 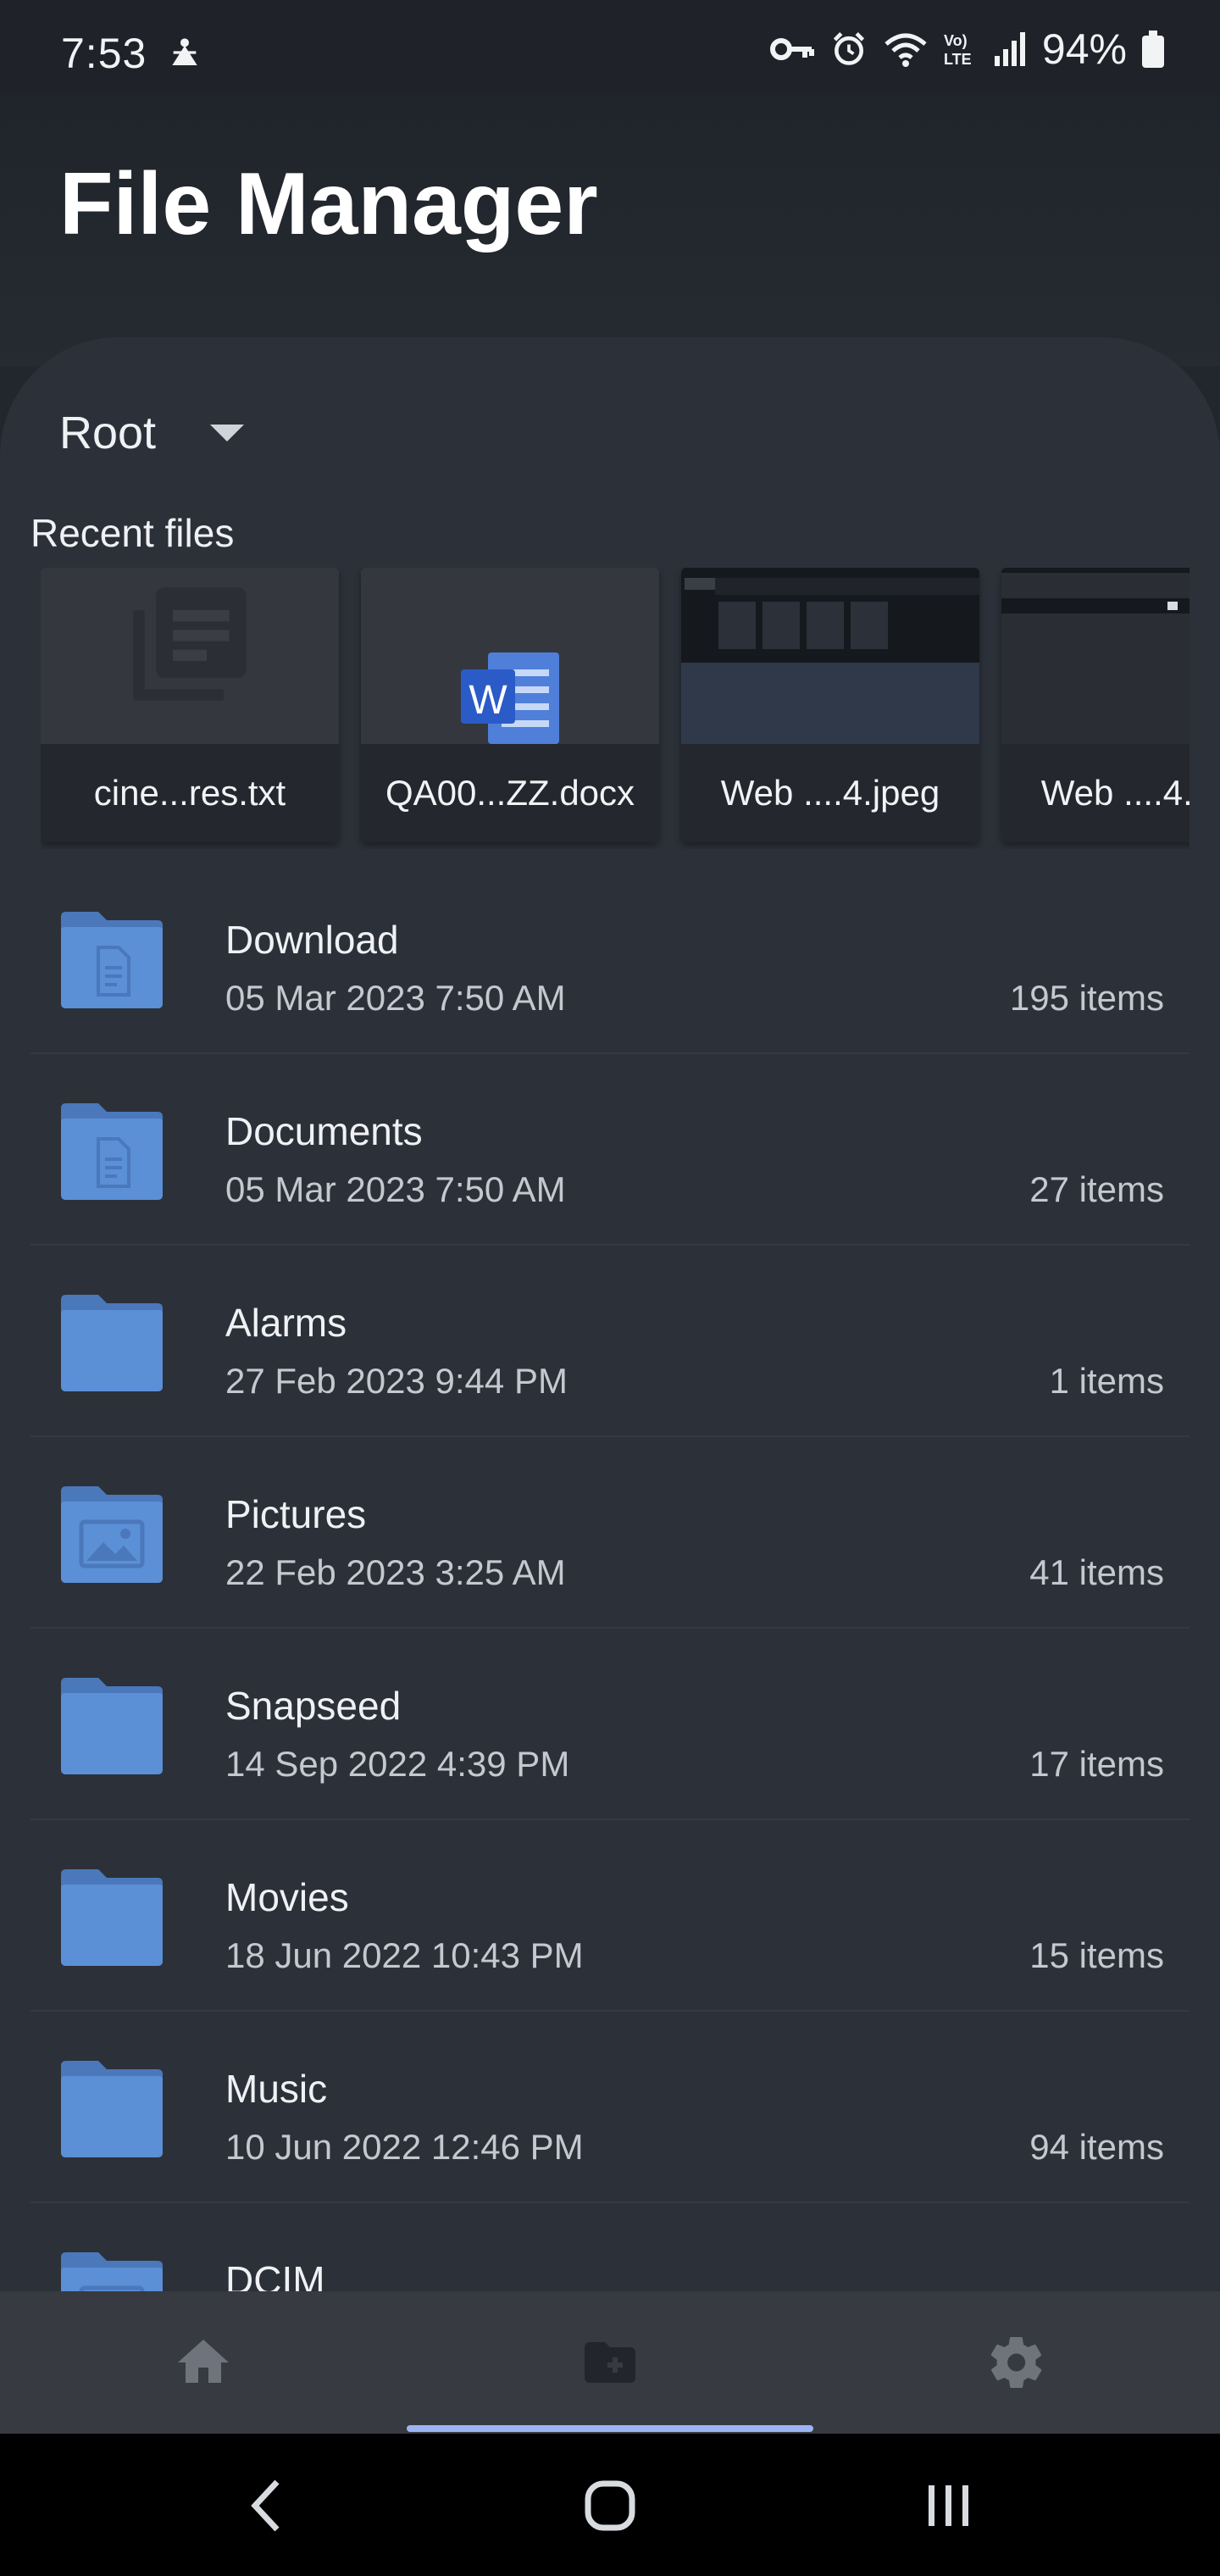 What do you see at coordinates (610, 1150) in the screenshot?
I see `list-item: Documents 05 Mar 2023 7:50 AM 27 items` at bounding box center [610, 1150].